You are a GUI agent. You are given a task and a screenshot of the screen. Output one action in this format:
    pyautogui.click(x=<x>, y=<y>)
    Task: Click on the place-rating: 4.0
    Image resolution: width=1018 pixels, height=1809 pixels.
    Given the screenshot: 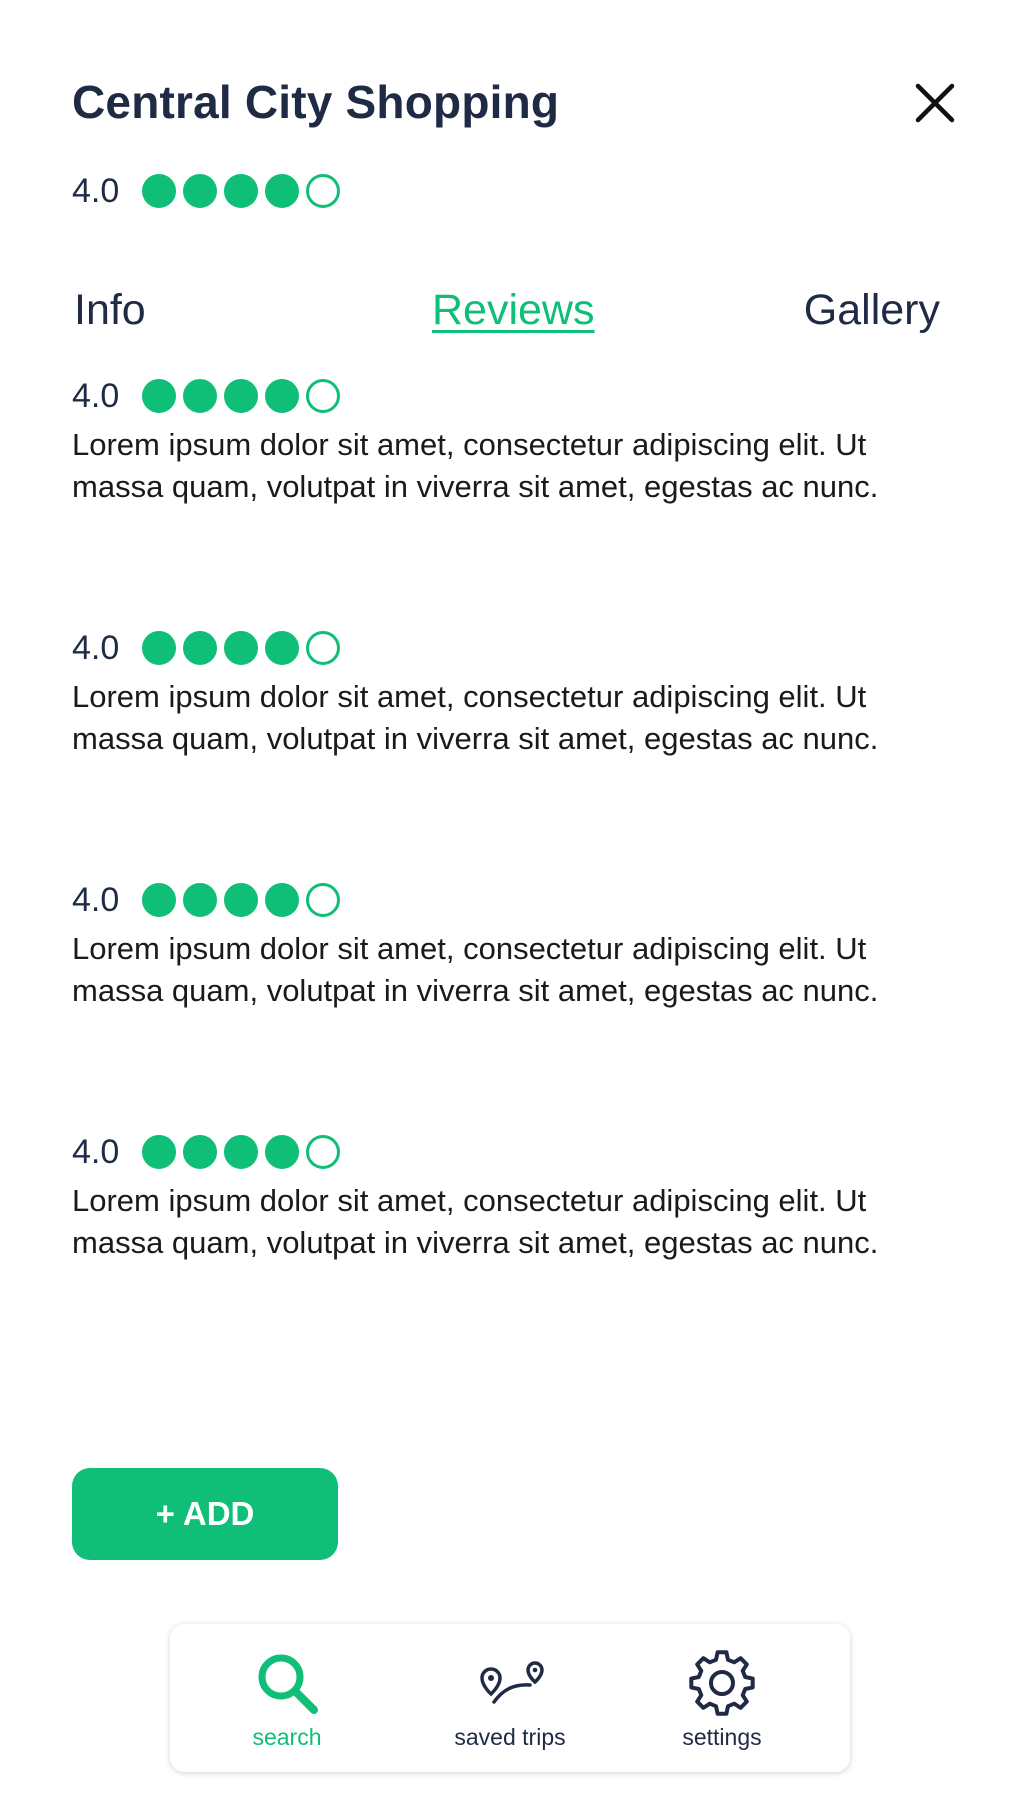 What is the action you would take?
    pyautogui.click(x=209, y=191)
    